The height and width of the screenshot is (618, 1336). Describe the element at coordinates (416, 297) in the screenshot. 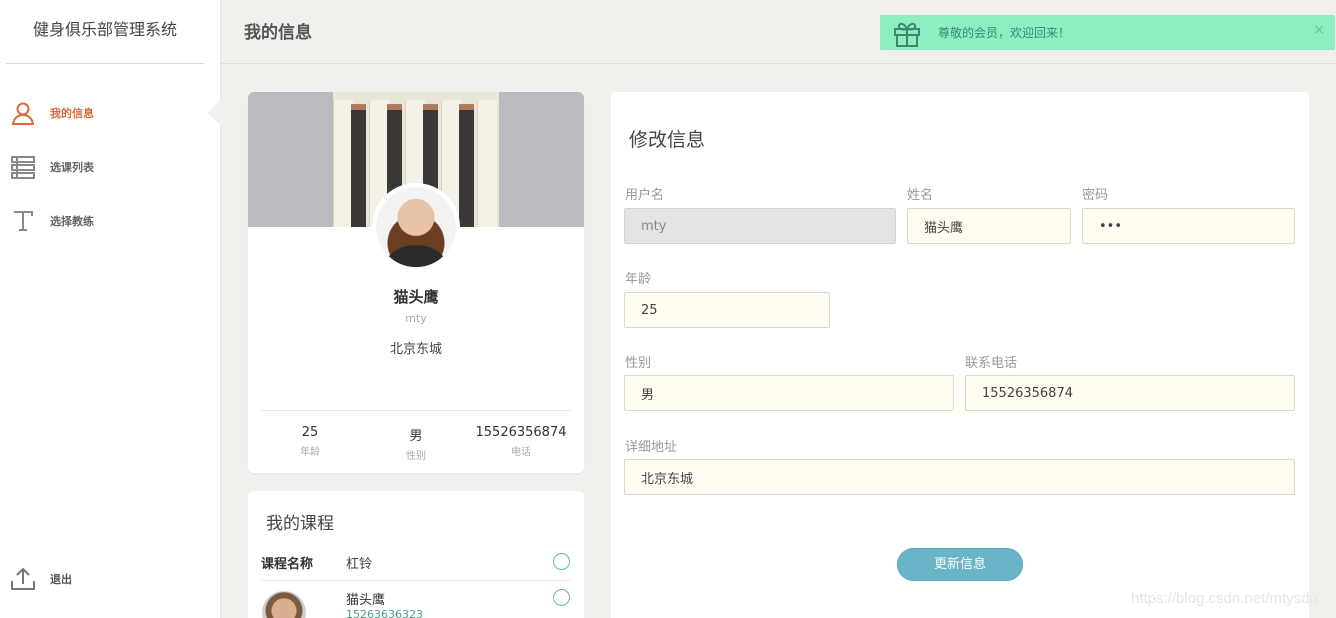

I see `profile-name: 猫头鹰` at that location.